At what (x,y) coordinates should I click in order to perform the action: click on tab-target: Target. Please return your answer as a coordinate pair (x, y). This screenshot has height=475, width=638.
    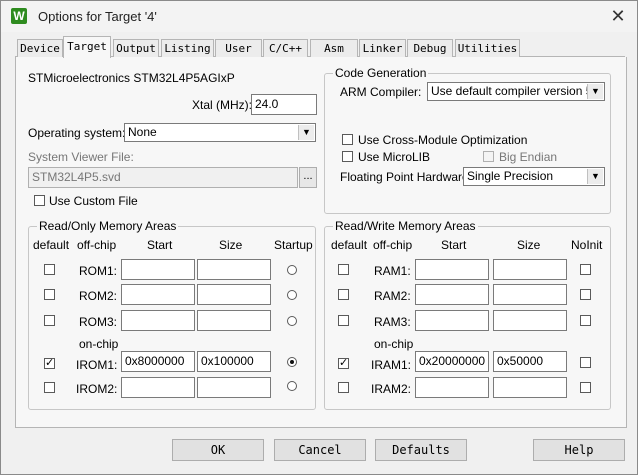
    Looking at the image, I should click on (87, 47).